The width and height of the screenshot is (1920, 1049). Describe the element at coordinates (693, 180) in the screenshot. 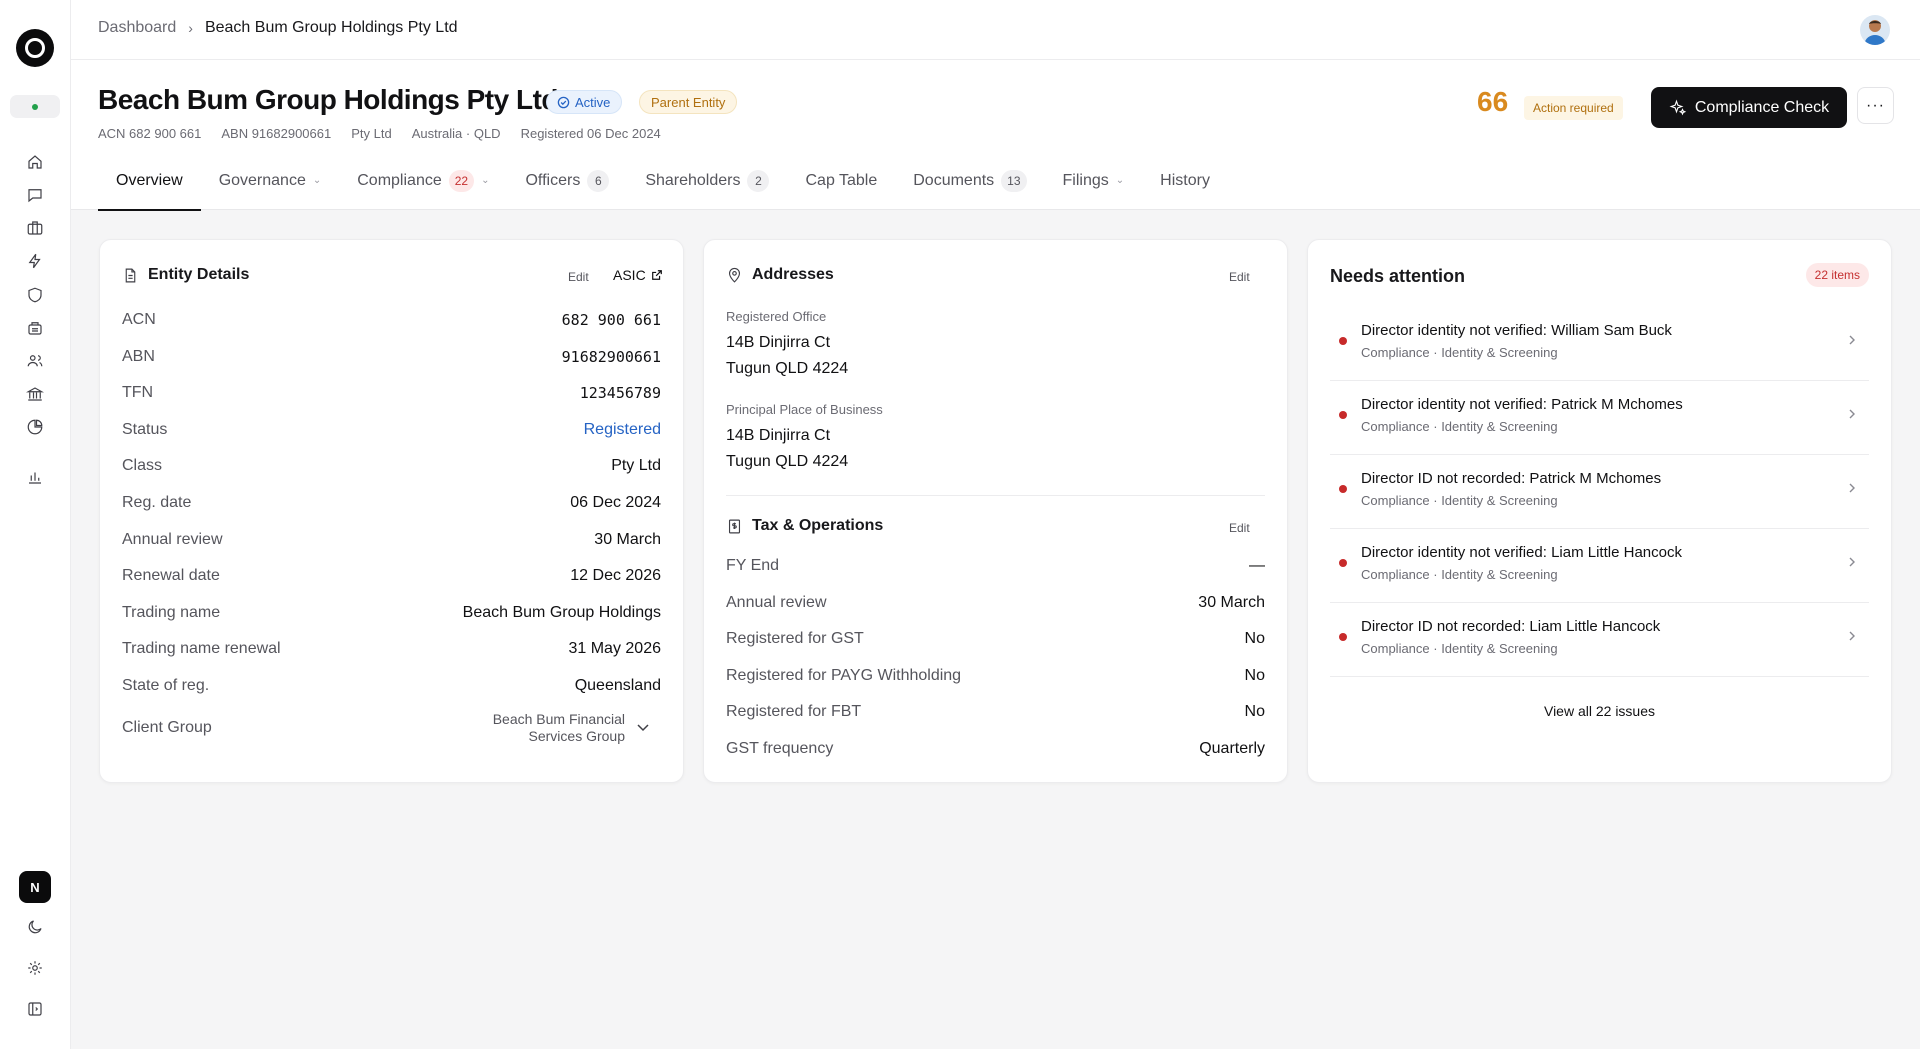

I see `tab-label: Shareholders` at that location.